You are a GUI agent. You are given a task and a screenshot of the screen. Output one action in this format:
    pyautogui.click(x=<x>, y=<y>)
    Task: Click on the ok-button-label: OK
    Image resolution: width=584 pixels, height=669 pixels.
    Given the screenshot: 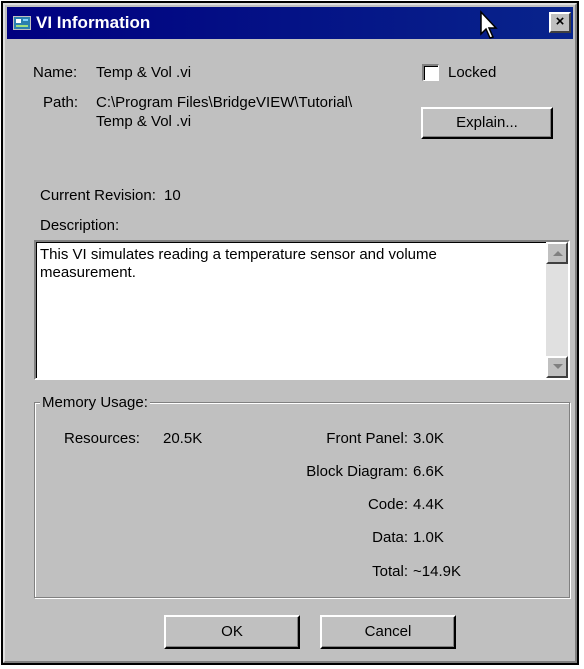 What is the action you would take?
    pyautogui.click(x=232, y=631)
    